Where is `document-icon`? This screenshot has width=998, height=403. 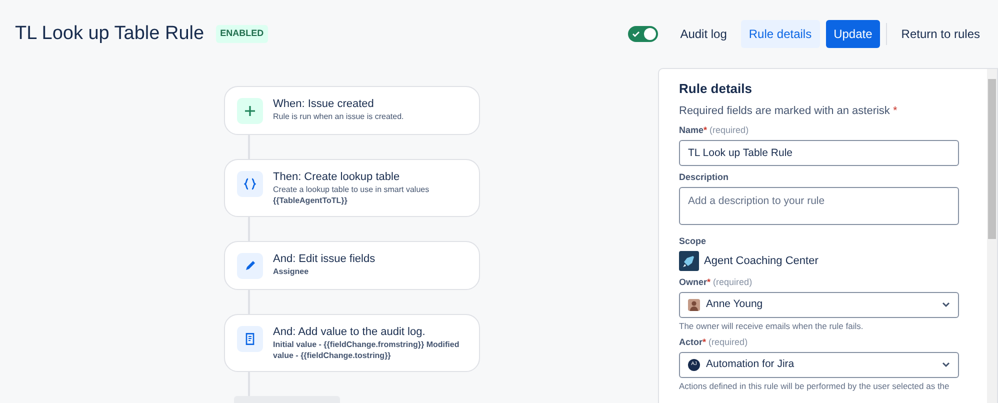
document-icon is located at coordinates (250, 339).